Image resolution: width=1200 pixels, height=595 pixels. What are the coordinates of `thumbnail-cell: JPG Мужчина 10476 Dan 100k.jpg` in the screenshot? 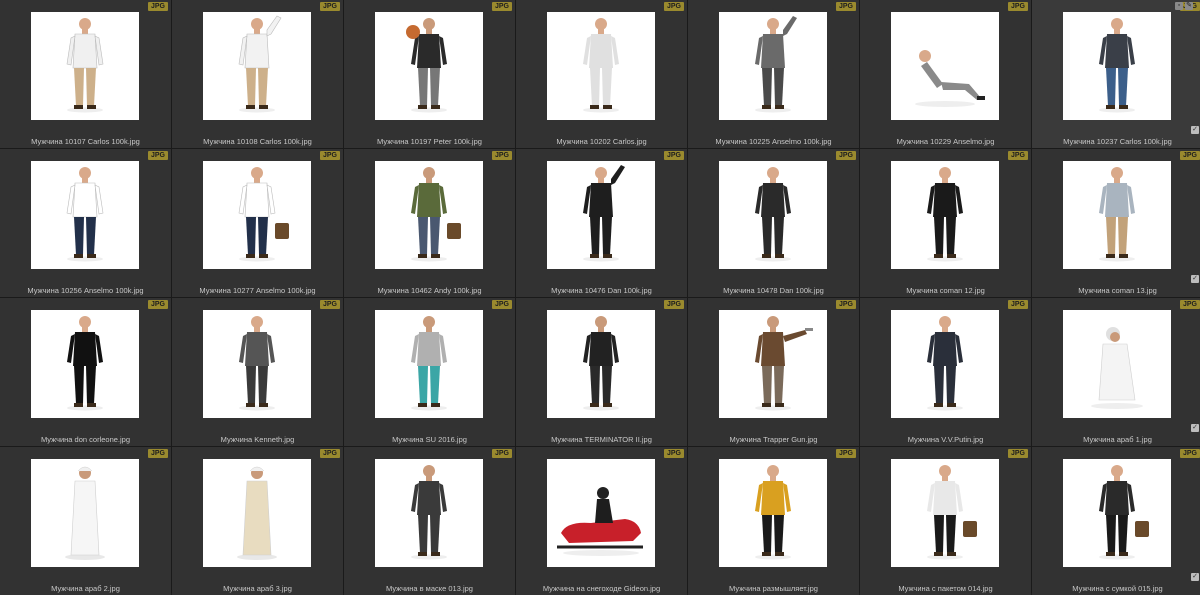 It's located at (601, 223).